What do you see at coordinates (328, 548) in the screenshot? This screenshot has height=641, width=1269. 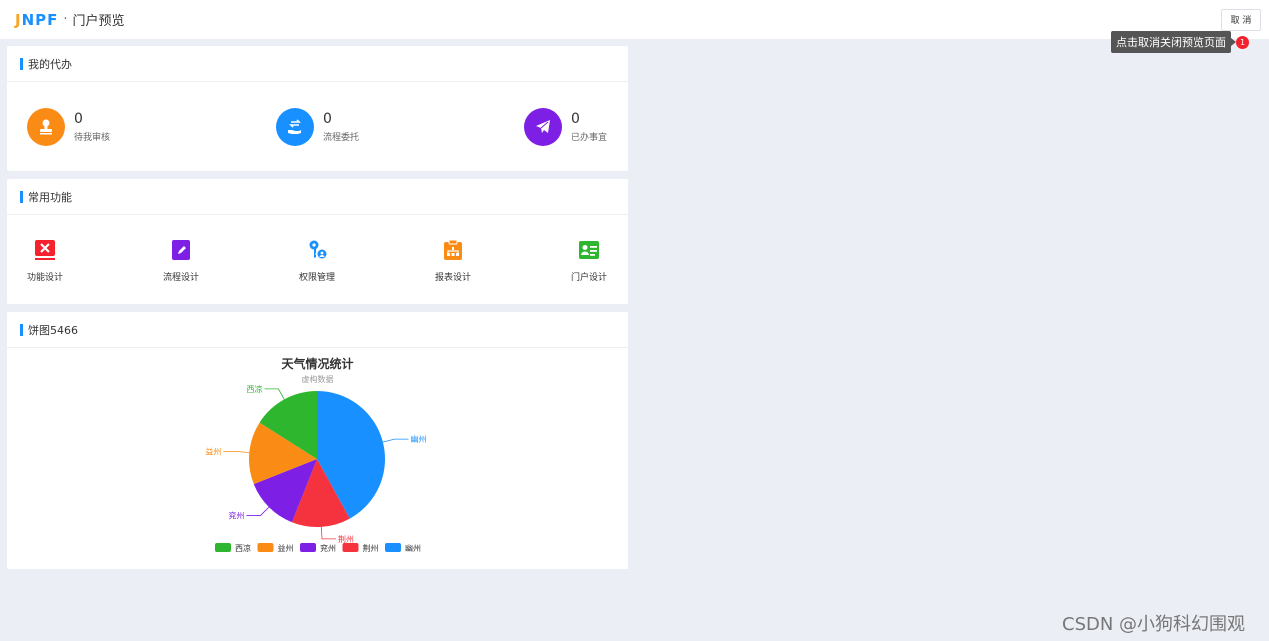 I see `legend-label: 兖州` at bounding box center [328, 548].